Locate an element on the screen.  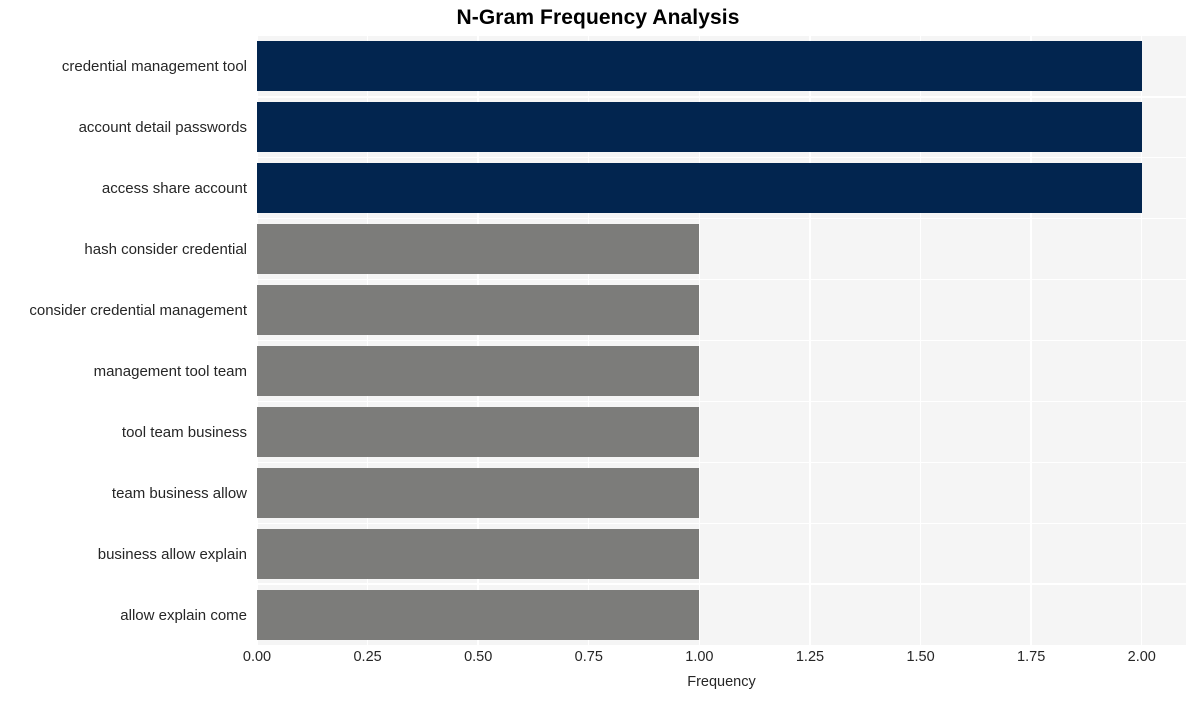
x-axis-tick-labels: 0.00 0.25 0.50 0.75 1.00 1.25 1.50 1.75 2.00 is located at coordinates (714, 659).